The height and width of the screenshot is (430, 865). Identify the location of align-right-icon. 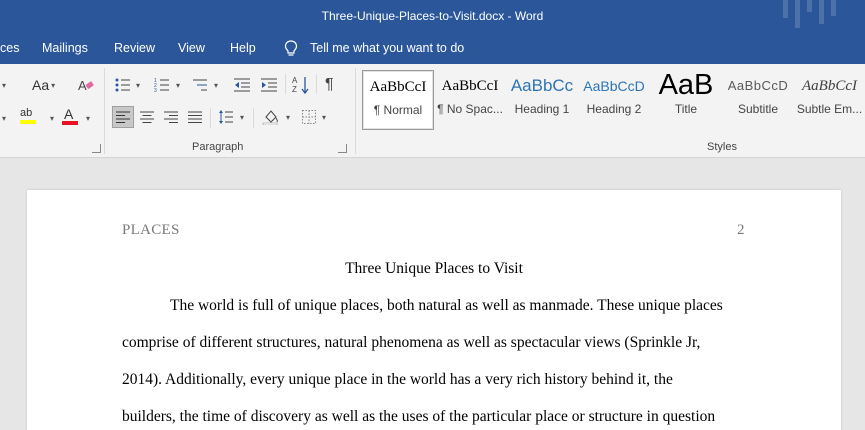
(171, 117).